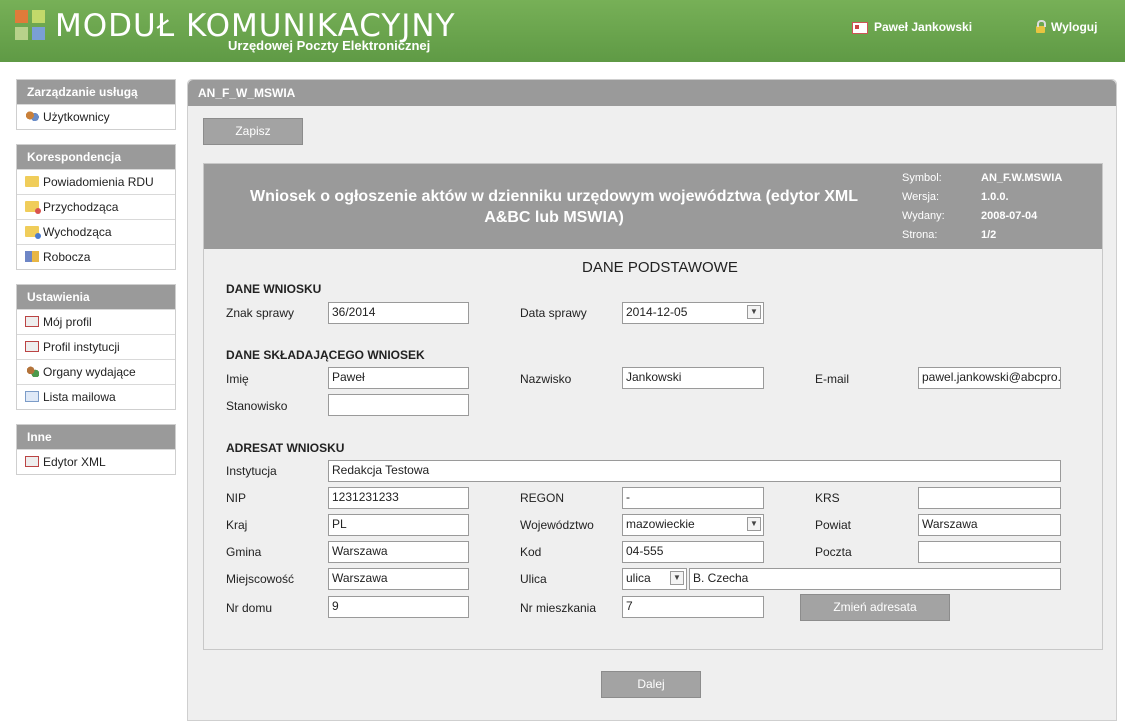  I want to click on regon-input: -, so click(693, 498).